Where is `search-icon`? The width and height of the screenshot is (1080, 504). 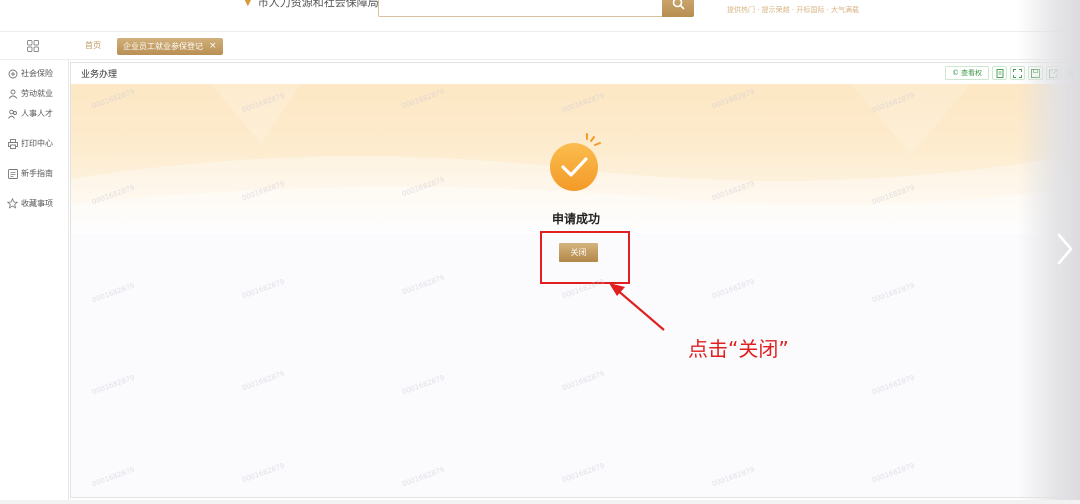
search-icon is located at coordinates (678, 5).